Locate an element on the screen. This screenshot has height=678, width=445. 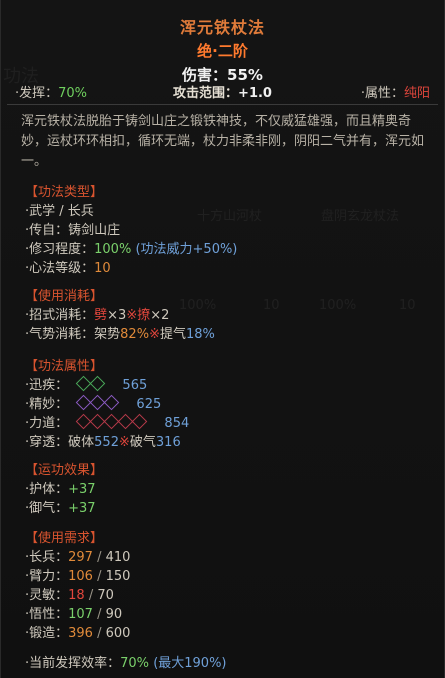
efficiency-max: (最大190%) is located at coordinates (190, 663).